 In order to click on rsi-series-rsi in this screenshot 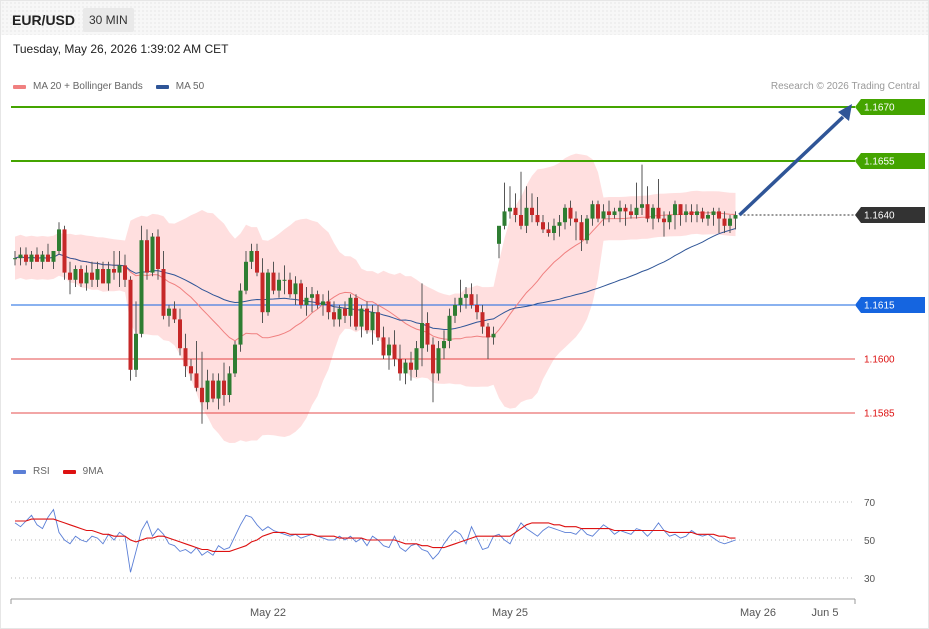, I will do `click(375, 540)`.